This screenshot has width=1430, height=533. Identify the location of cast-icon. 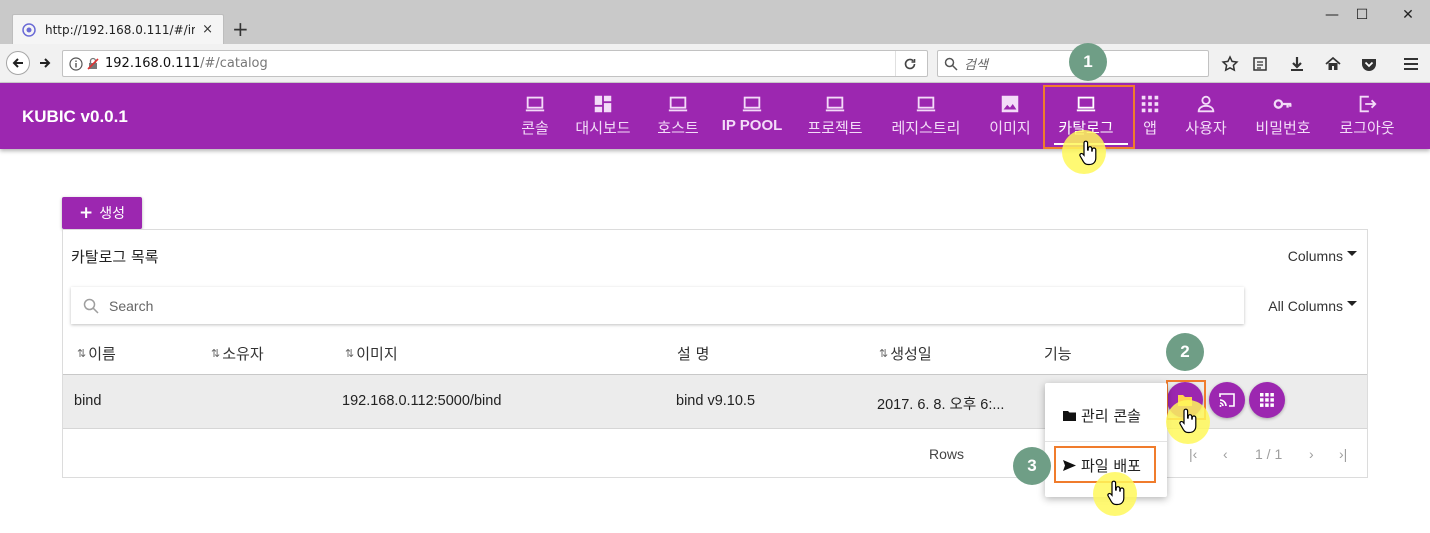
(1227, 400).